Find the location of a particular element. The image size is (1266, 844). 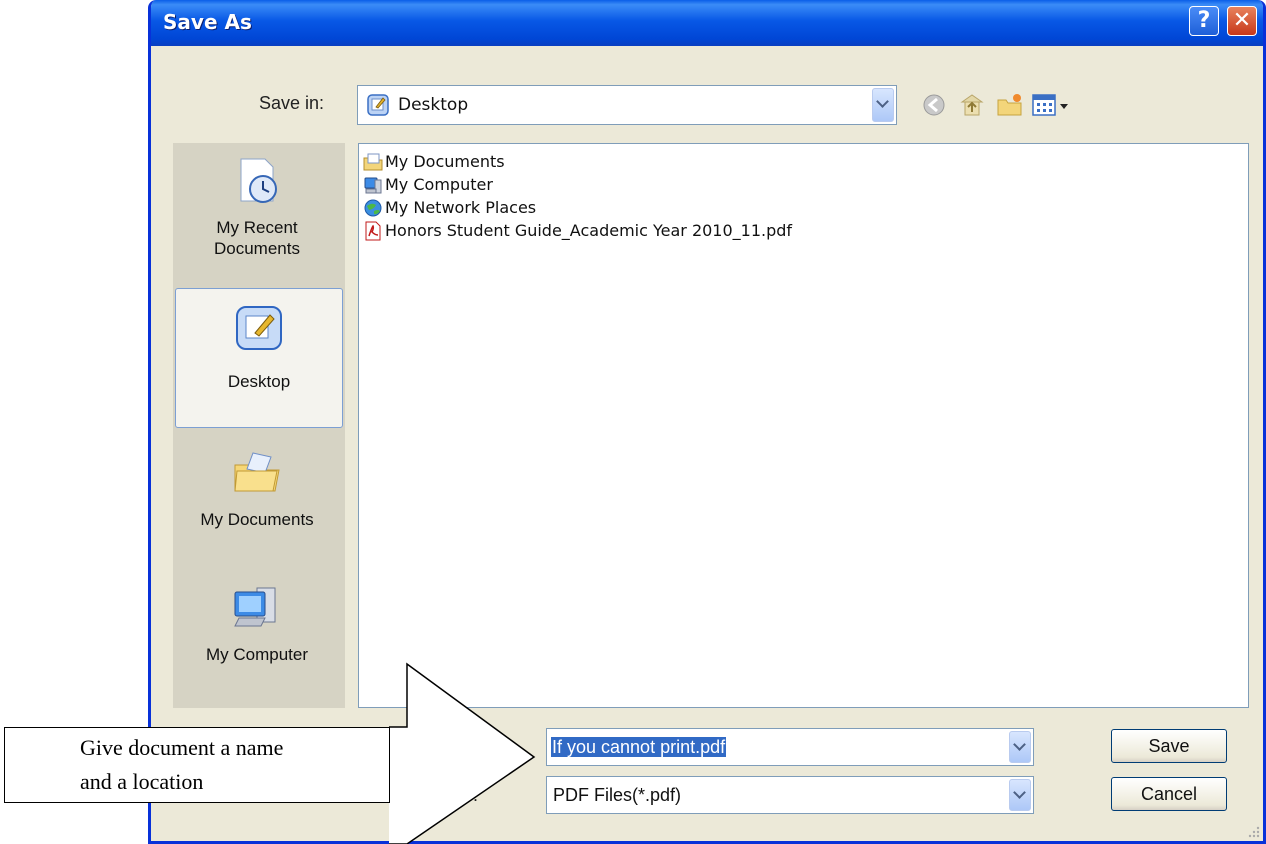

callout-line2: and a location is located at coordinates (142, 781).